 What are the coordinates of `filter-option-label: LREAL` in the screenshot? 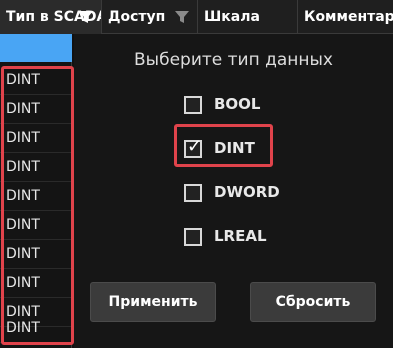 It's located at (240, 236).